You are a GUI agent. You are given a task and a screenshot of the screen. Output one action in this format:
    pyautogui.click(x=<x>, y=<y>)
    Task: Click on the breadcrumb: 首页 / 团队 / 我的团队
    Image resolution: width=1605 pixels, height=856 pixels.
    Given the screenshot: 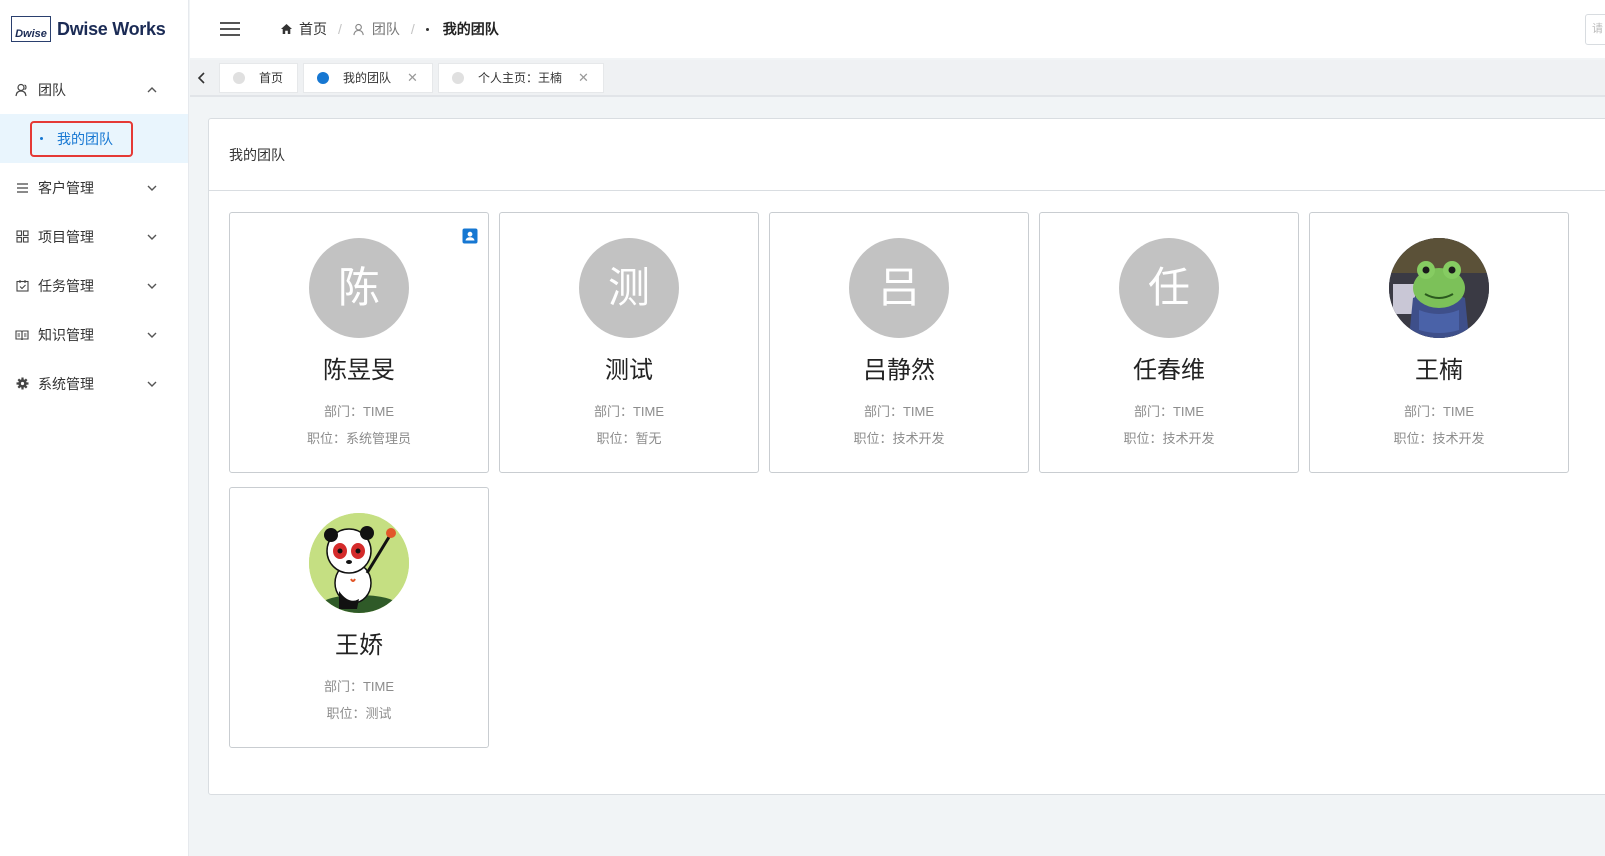 What is the action you would take?
    pyautogui.click(x=389, y=29)
    